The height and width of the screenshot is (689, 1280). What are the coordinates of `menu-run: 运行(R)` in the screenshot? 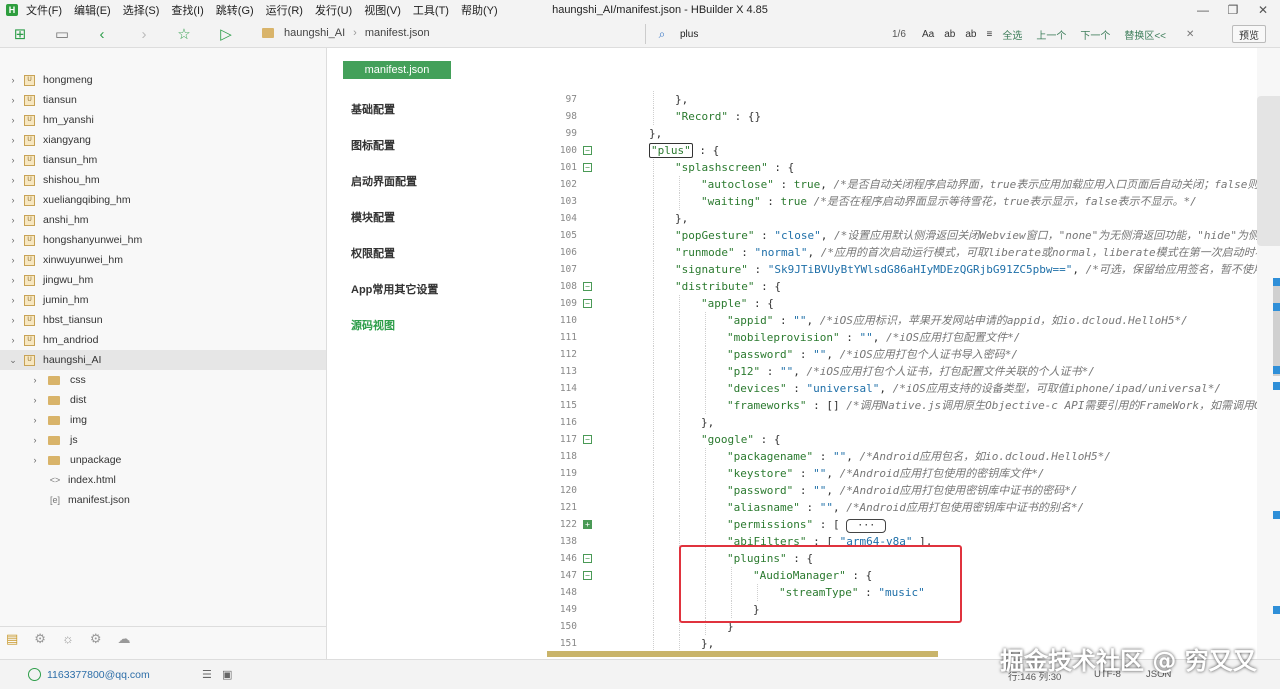 It's located at (284, 10).